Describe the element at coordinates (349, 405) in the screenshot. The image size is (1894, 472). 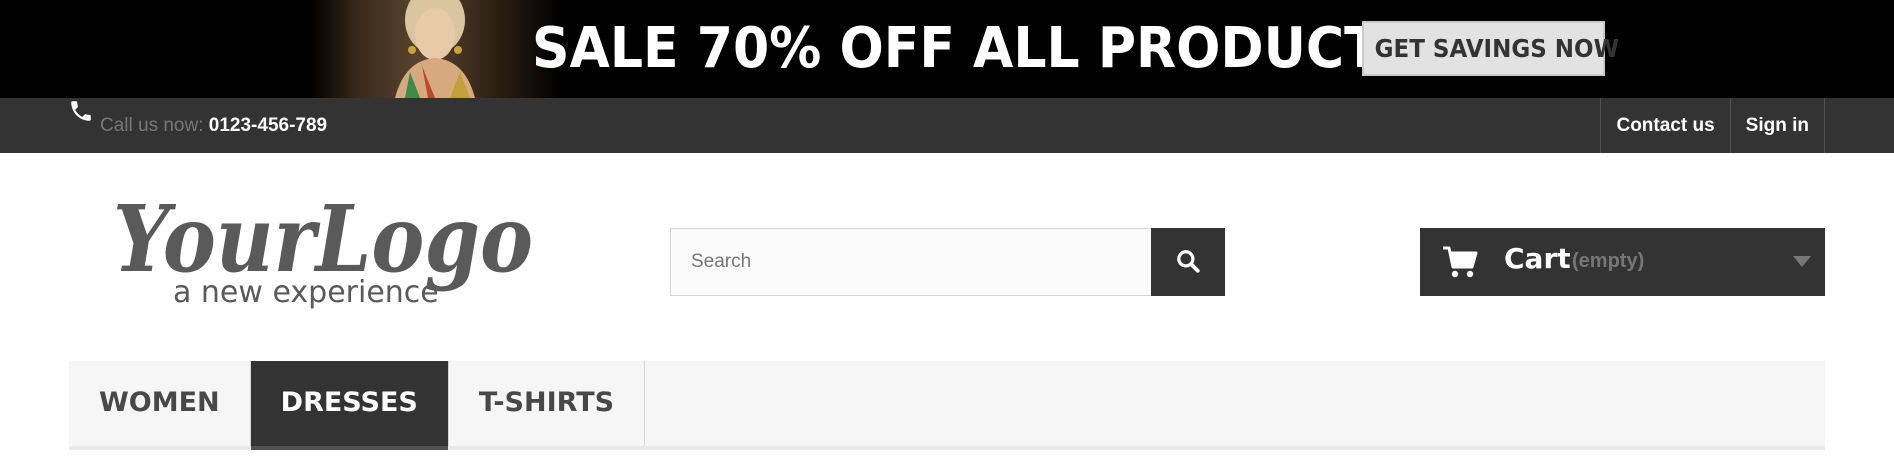
I see `menu-item-dresses: DRESSES` at that location.